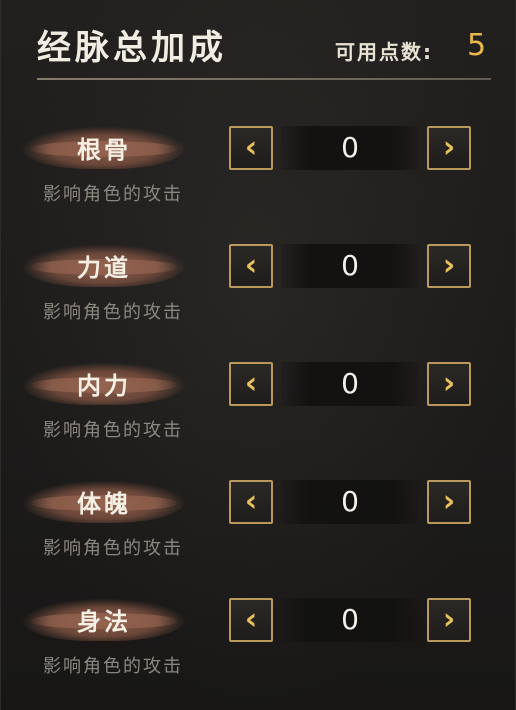  I want to click on stat-row-gengu: 根骨 ‹ 0 › 影响角色的攻击, so click(258, 168).